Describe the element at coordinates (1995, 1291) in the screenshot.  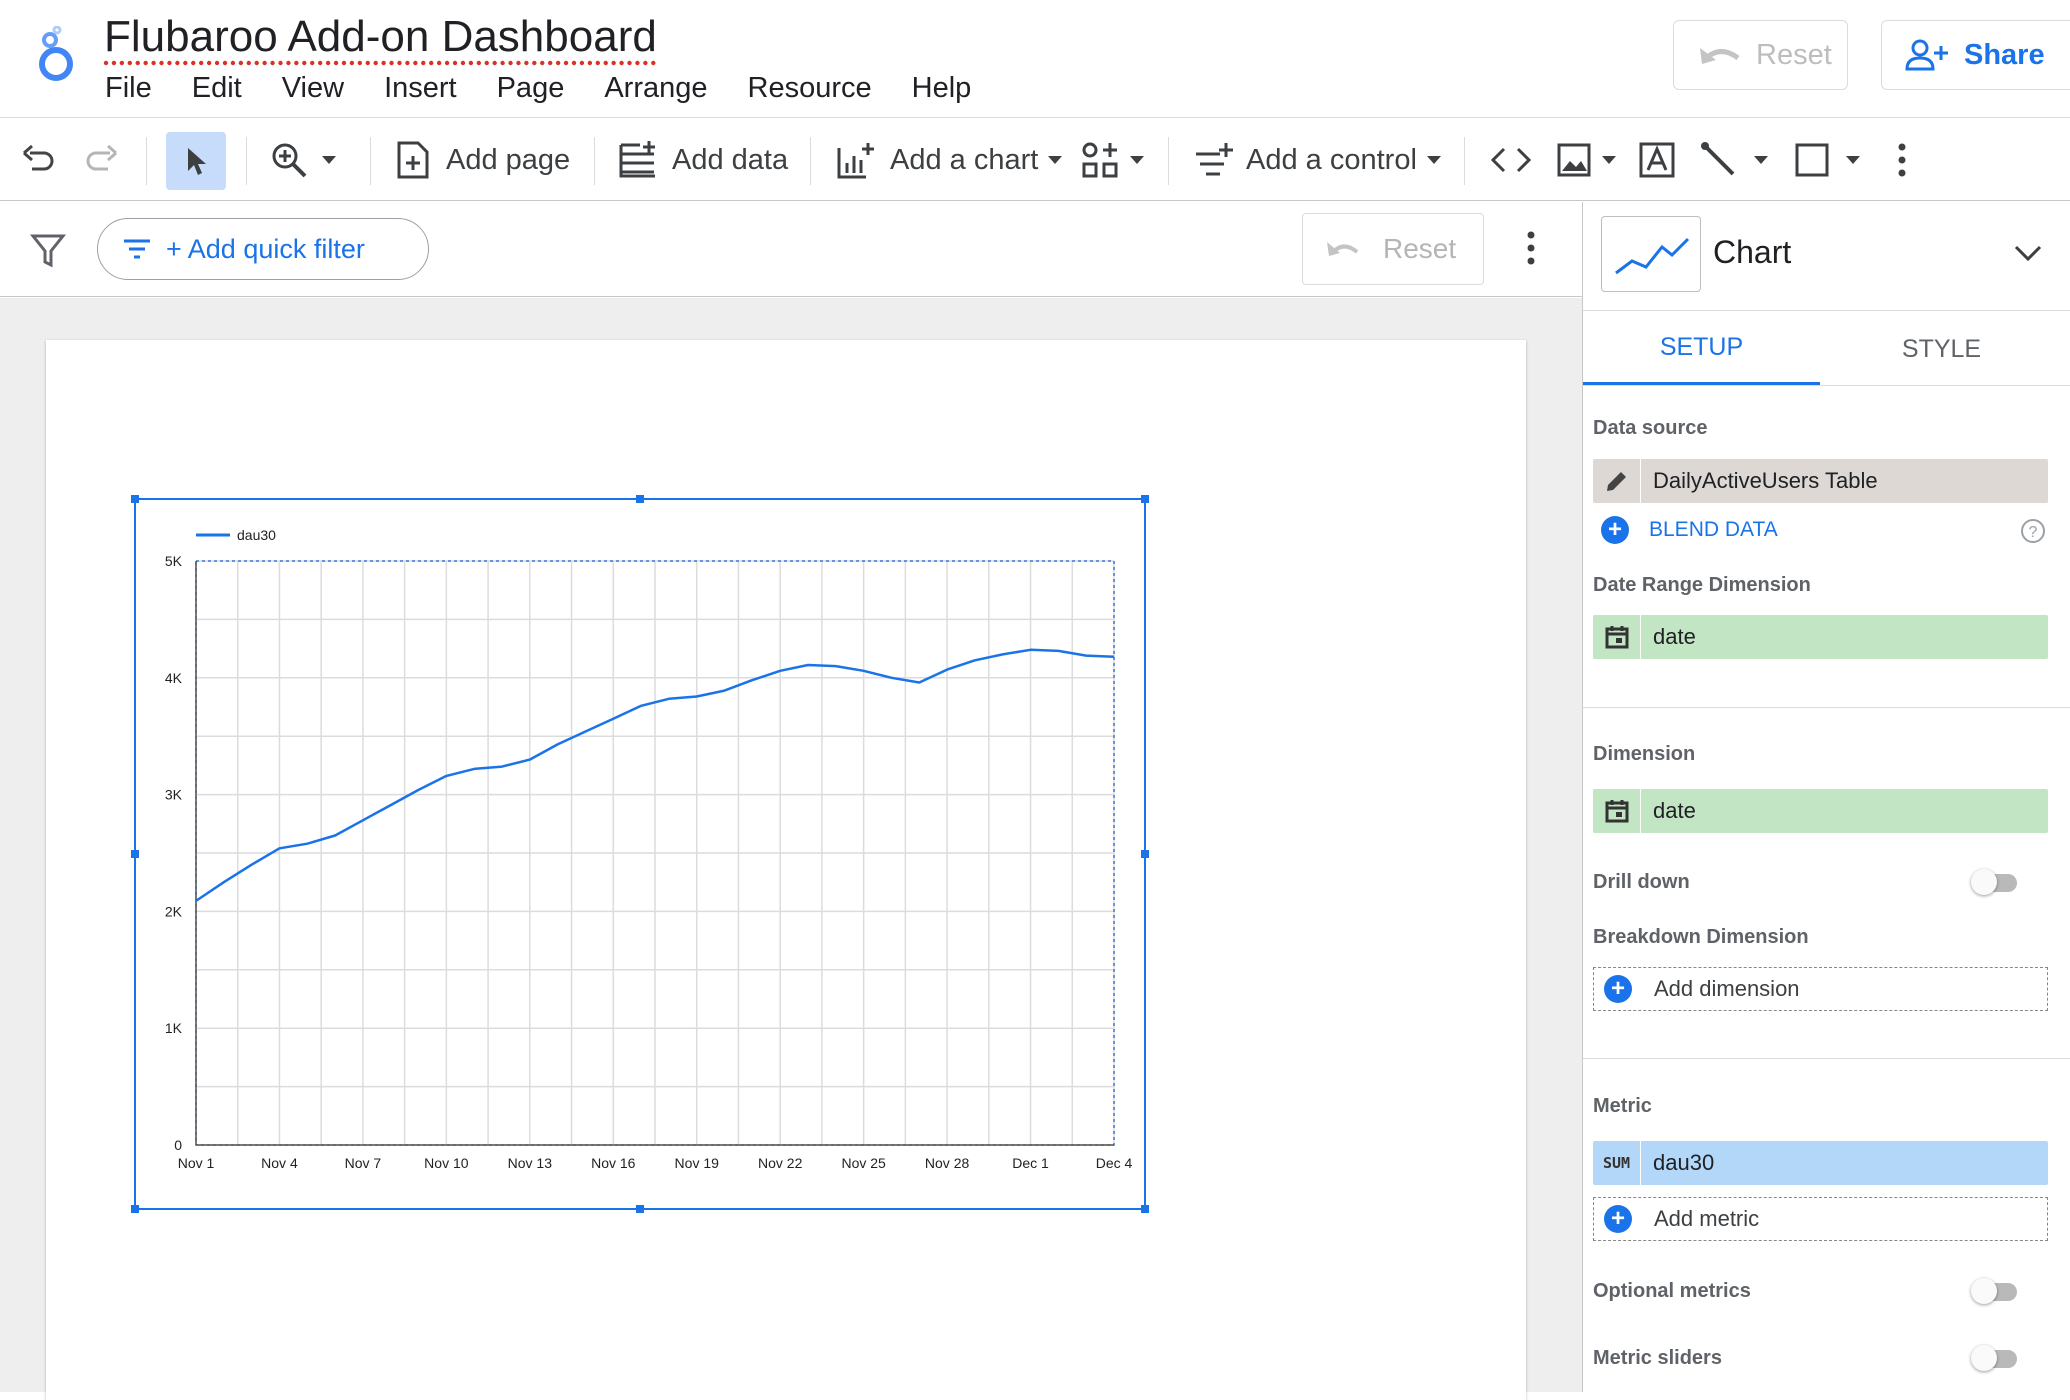
I see `optional-metrics-toggle` at that location.